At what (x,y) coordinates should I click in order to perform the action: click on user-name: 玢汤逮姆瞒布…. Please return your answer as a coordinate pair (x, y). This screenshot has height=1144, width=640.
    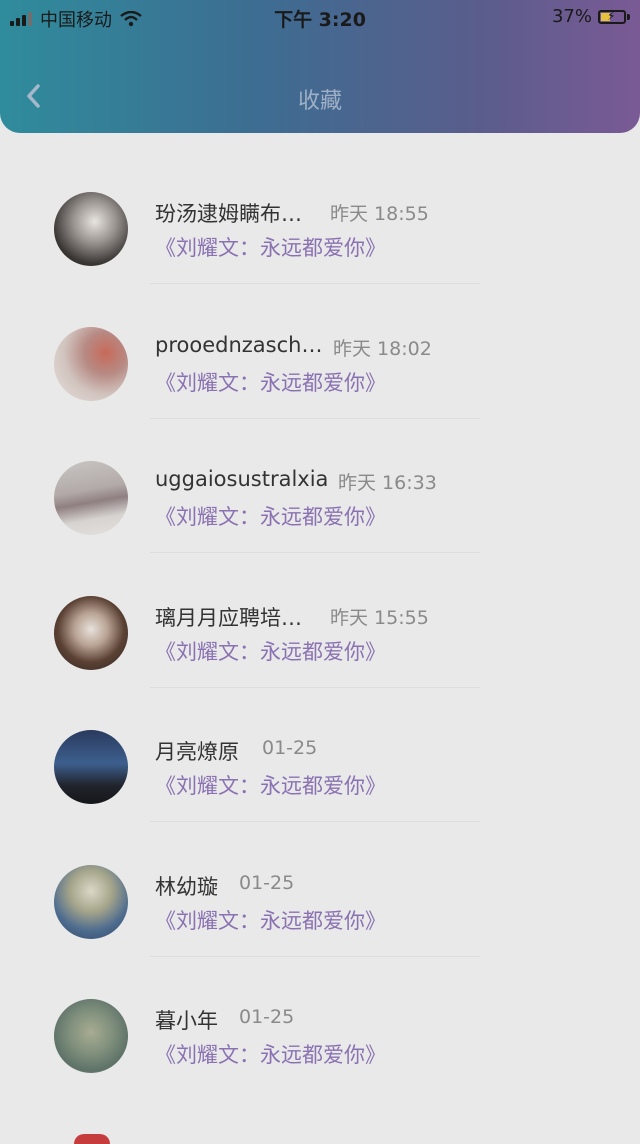
    Looking at the image, I should click on (228, 213).